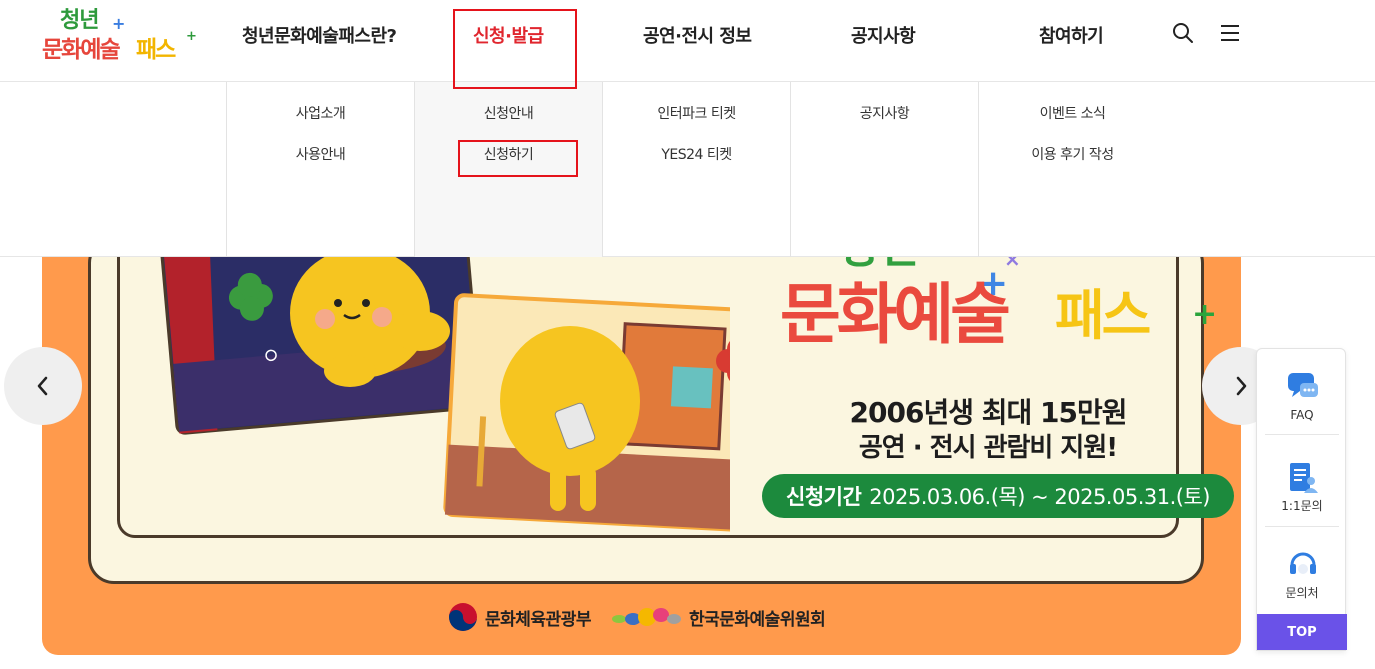 The image size is (1375, 669). Describe the element at coordinates (646, 617) in the screenshot. I see `arko-logo-icon` at that location.